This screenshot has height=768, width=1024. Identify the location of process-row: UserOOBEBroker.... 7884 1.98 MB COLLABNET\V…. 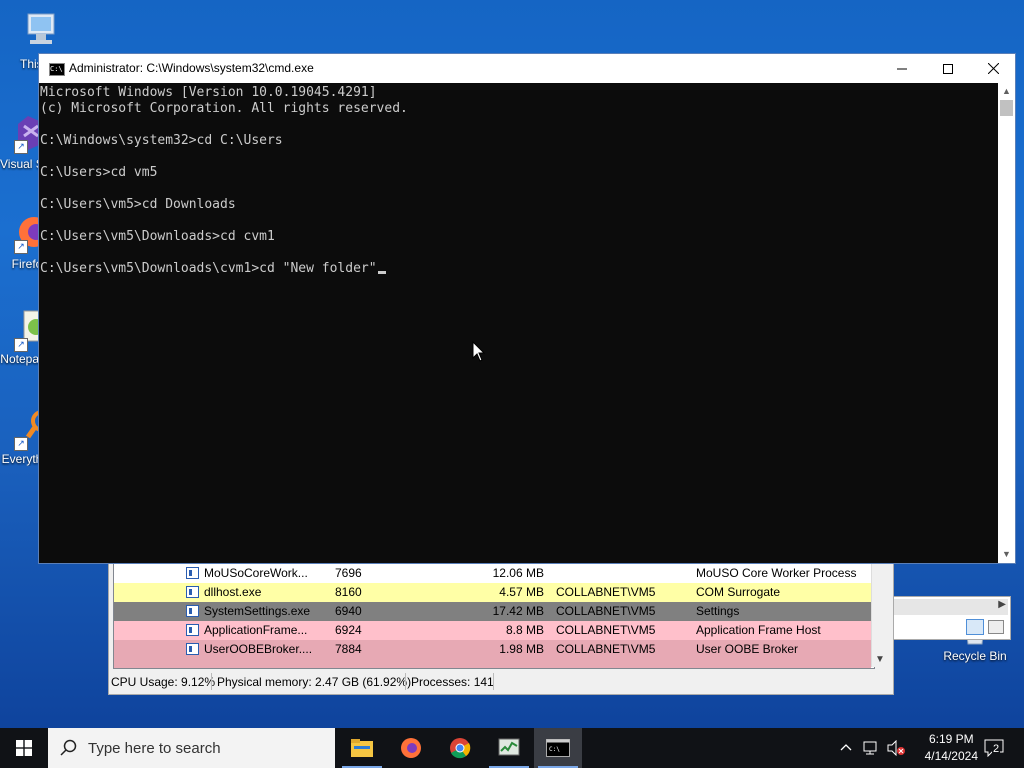
(492, 649).